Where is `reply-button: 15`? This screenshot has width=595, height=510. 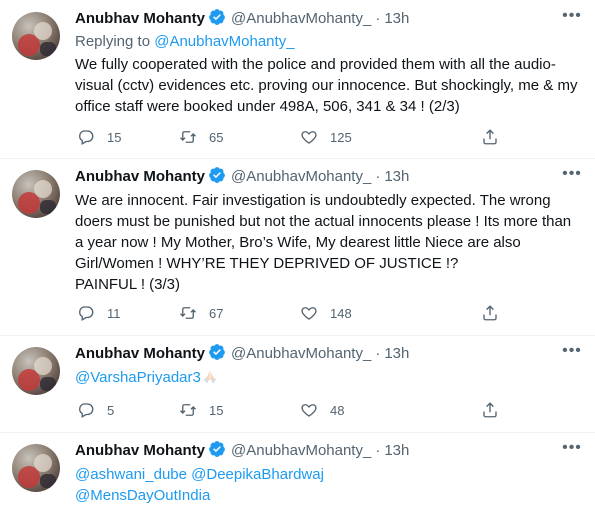
reply-button: 15 is located at coordinates (99, 137).